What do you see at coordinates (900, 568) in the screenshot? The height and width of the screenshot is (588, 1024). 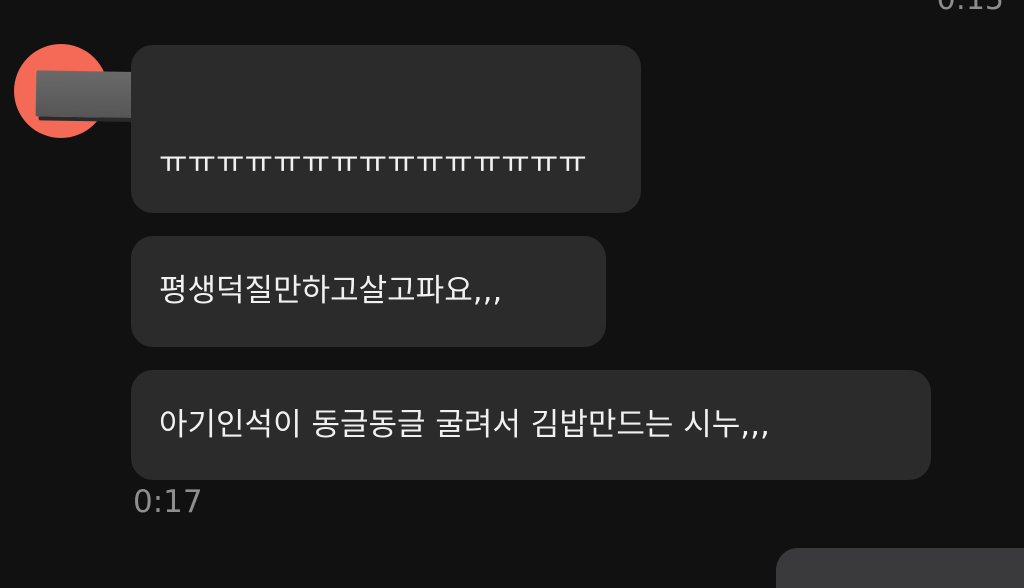 I see `outgoing-message-bubble` at bounding box center [900, 568].